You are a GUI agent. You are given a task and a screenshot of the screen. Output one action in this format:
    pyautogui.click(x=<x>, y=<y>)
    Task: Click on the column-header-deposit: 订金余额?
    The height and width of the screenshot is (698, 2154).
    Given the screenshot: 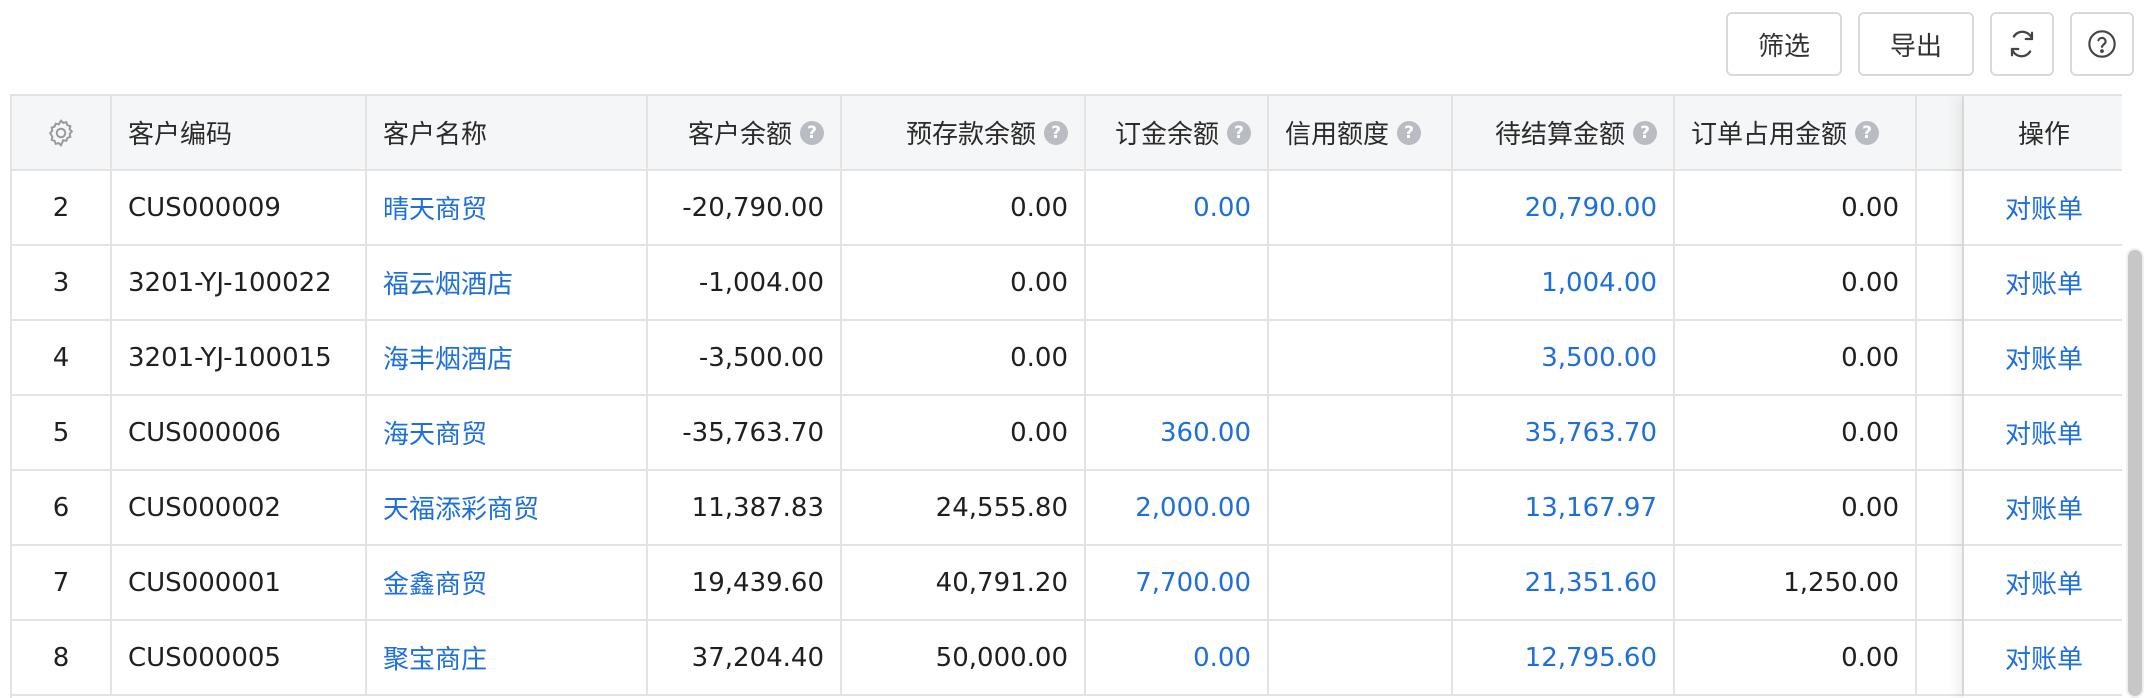 What is the action you would take?
    pyautogui.click(x=1177, y=133)
    